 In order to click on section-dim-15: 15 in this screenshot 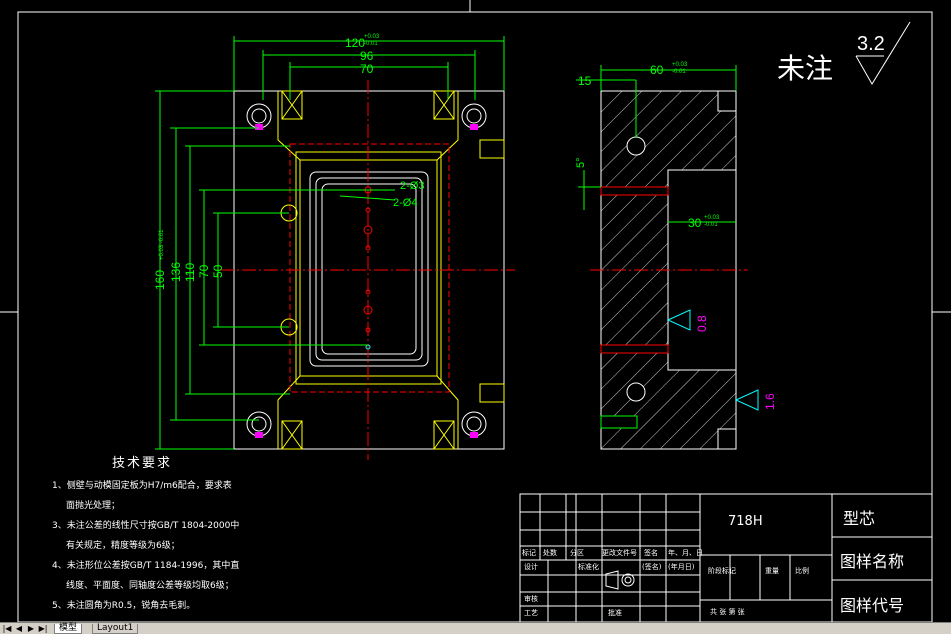, I will do `click(585, 81)`.